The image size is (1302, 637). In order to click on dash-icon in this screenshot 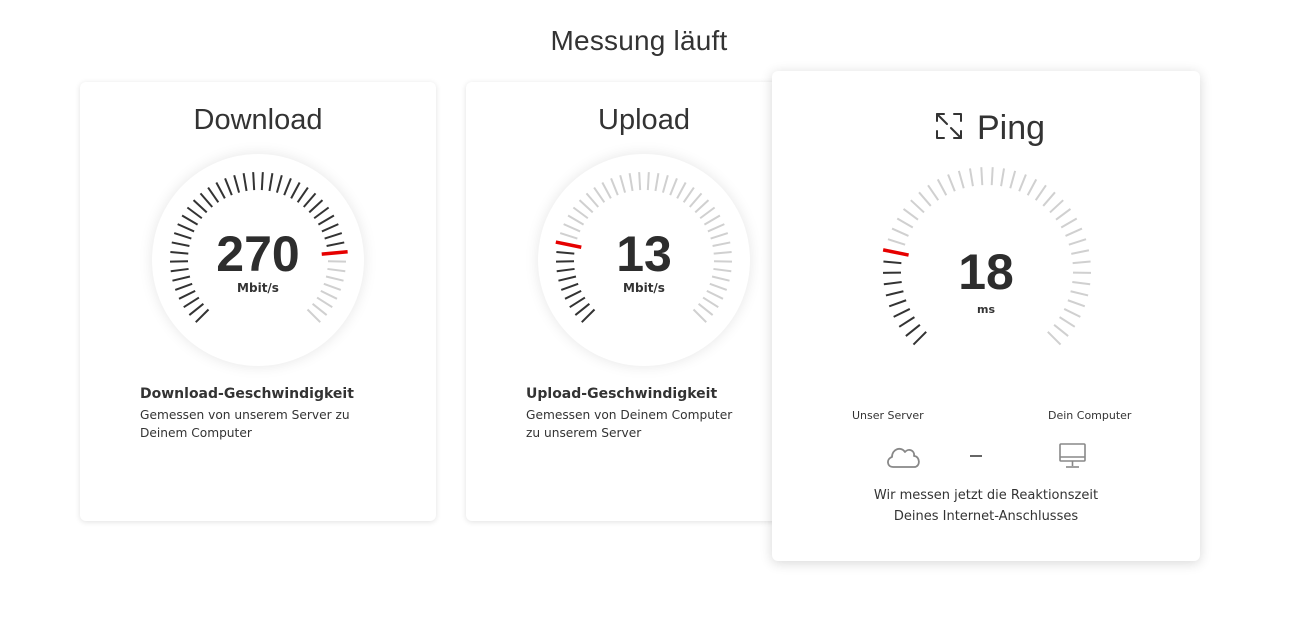, I will do `click(976, 456)`.